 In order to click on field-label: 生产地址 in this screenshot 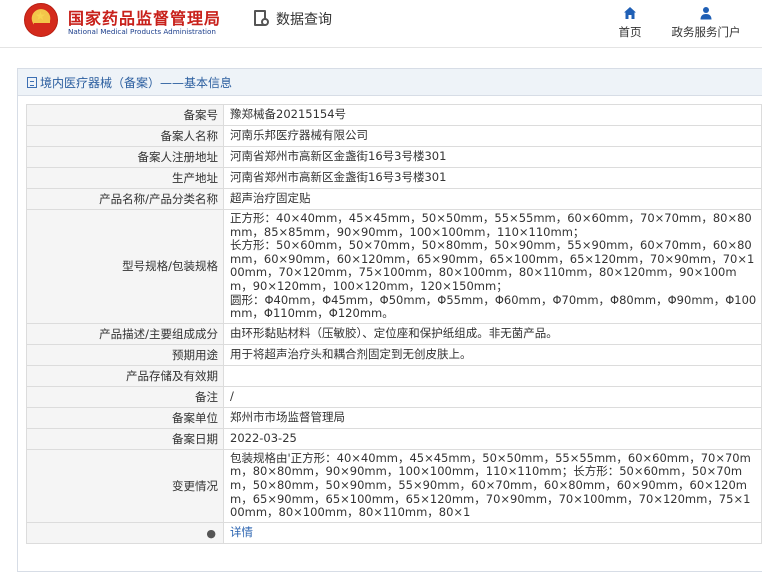, I will do `click(125, 178)`.